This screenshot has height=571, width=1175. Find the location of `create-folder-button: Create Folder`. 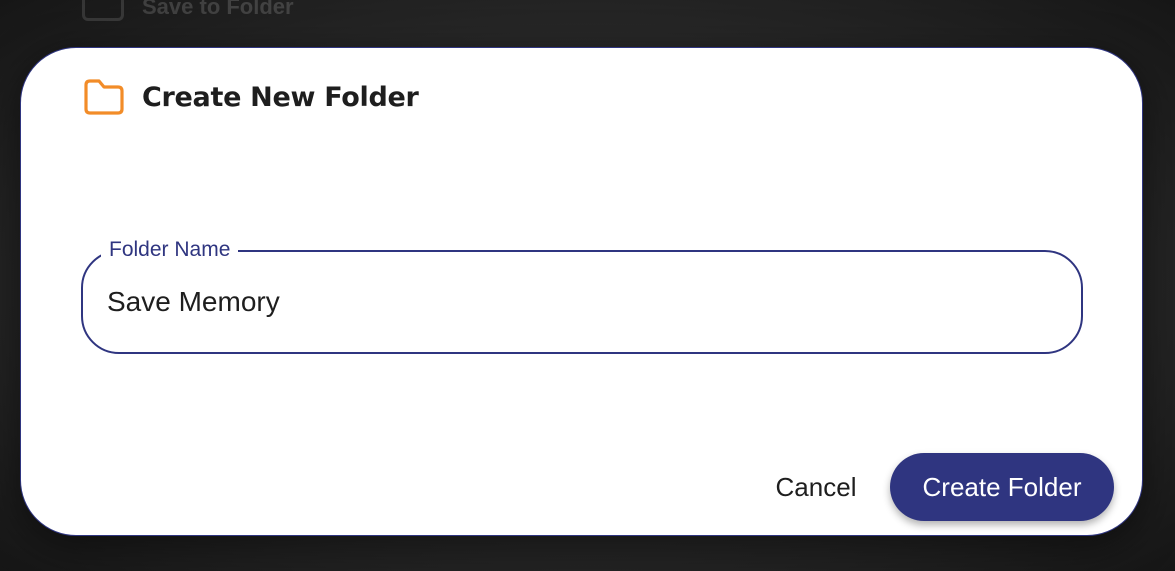

create-folder-button: Create Folder is located at coordinates (1002, 487).